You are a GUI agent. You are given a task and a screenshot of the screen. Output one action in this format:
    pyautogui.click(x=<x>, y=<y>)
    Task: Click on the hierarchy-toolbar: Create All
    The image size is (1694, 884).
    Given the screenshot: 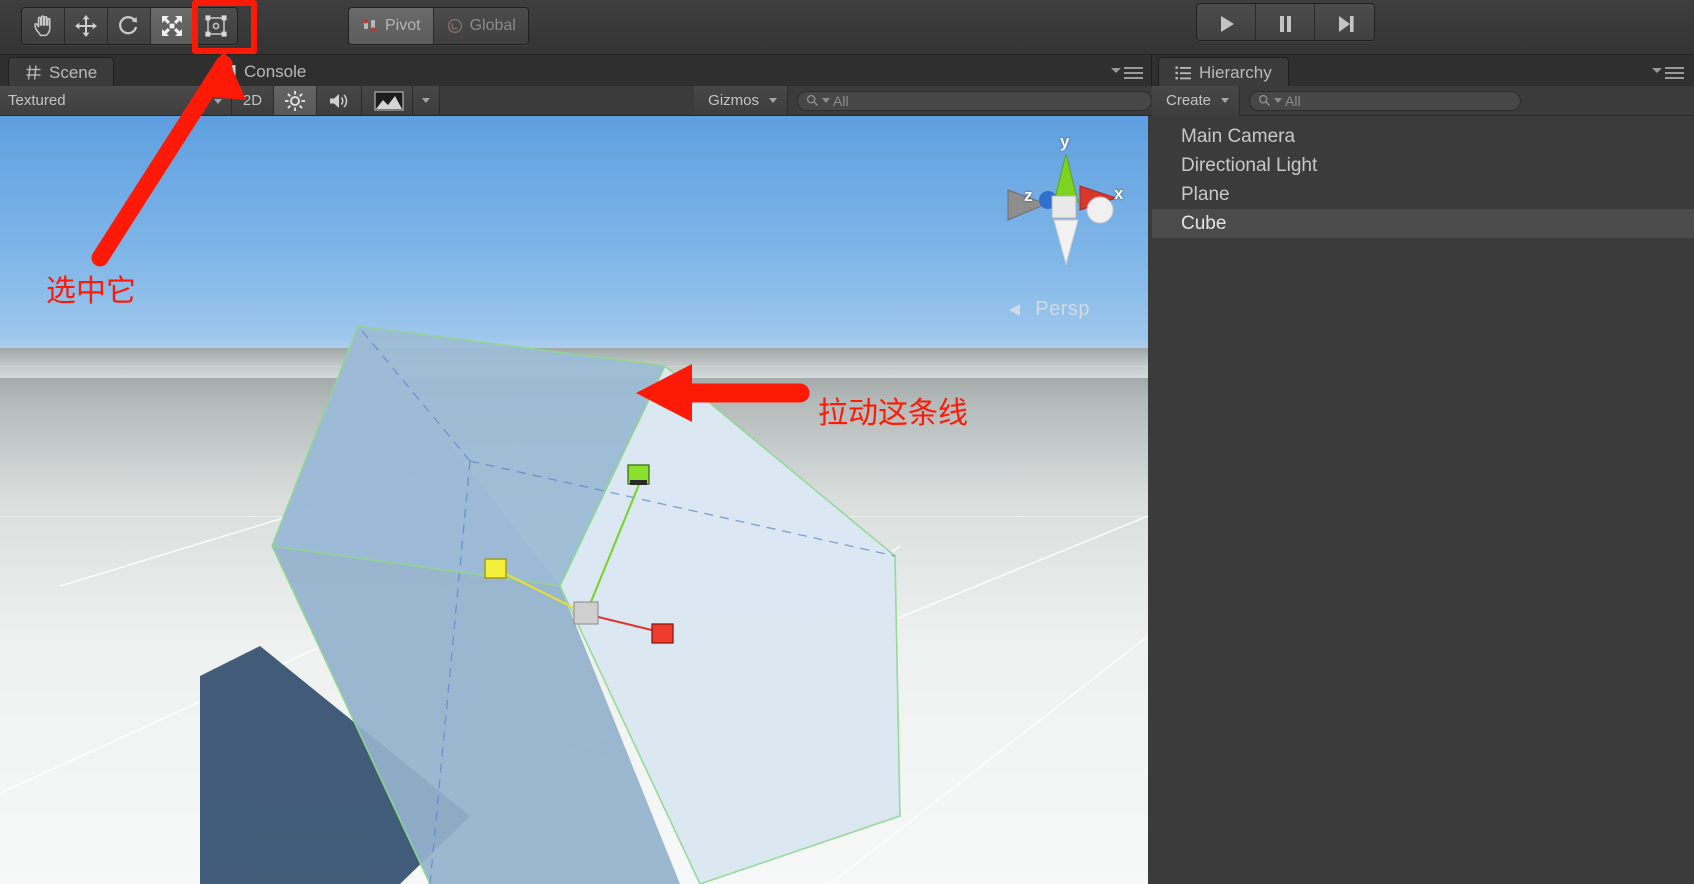 What is the action you would take?
    pyautogui.click(x=1423, y=100)
    